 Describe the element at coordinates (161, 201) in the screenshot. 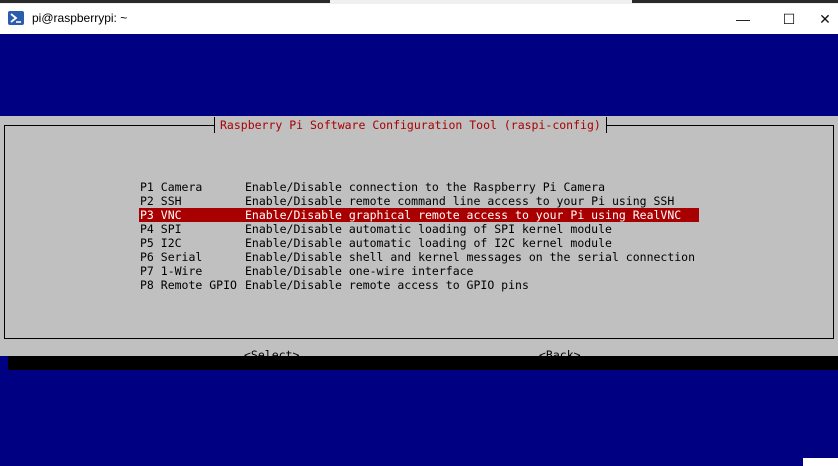

I see `menu-item-code: P2 SSH` at that location.